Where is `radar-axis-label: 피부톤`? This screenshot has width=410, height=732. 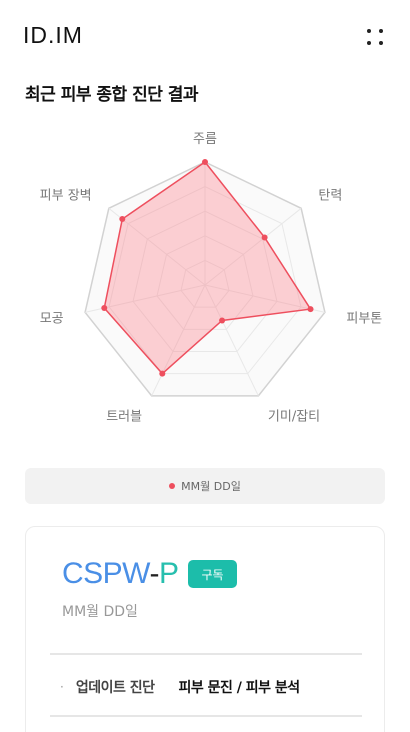
radar-axis-label: 피부톤 is located at coordinates (364, 318).